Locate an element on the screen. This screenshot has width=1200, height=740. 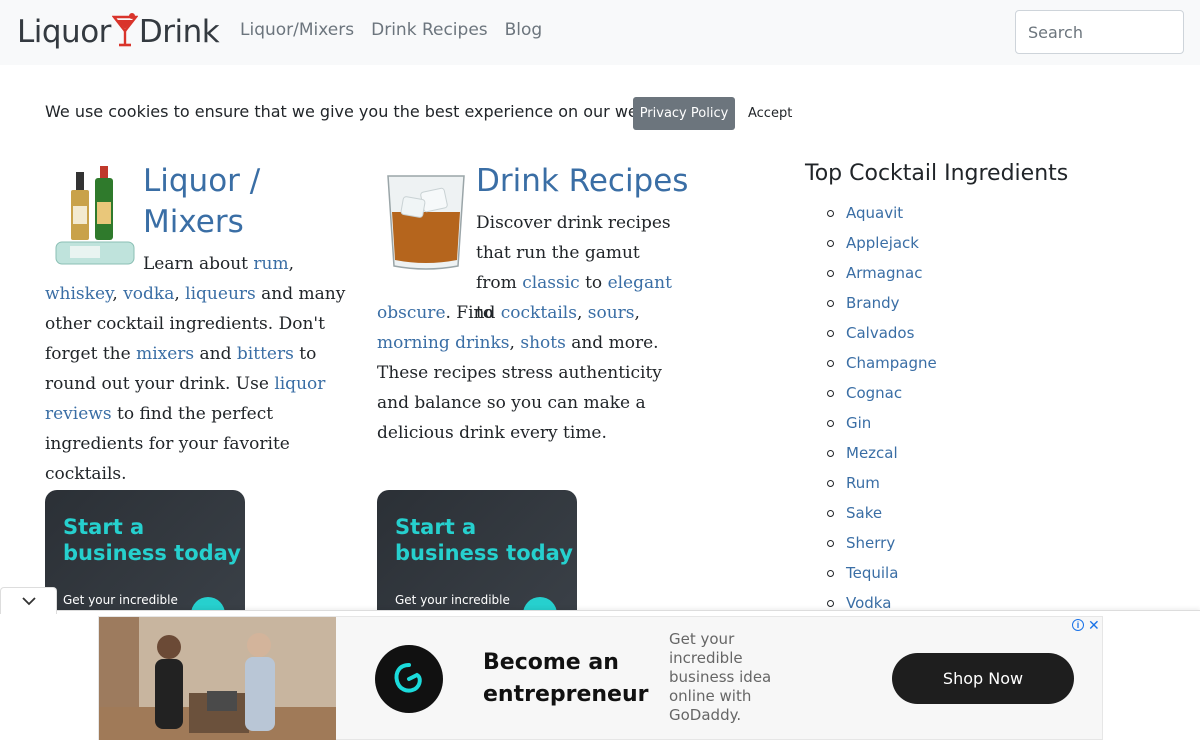
link-rum: rum is located at coordinates (270, 264).